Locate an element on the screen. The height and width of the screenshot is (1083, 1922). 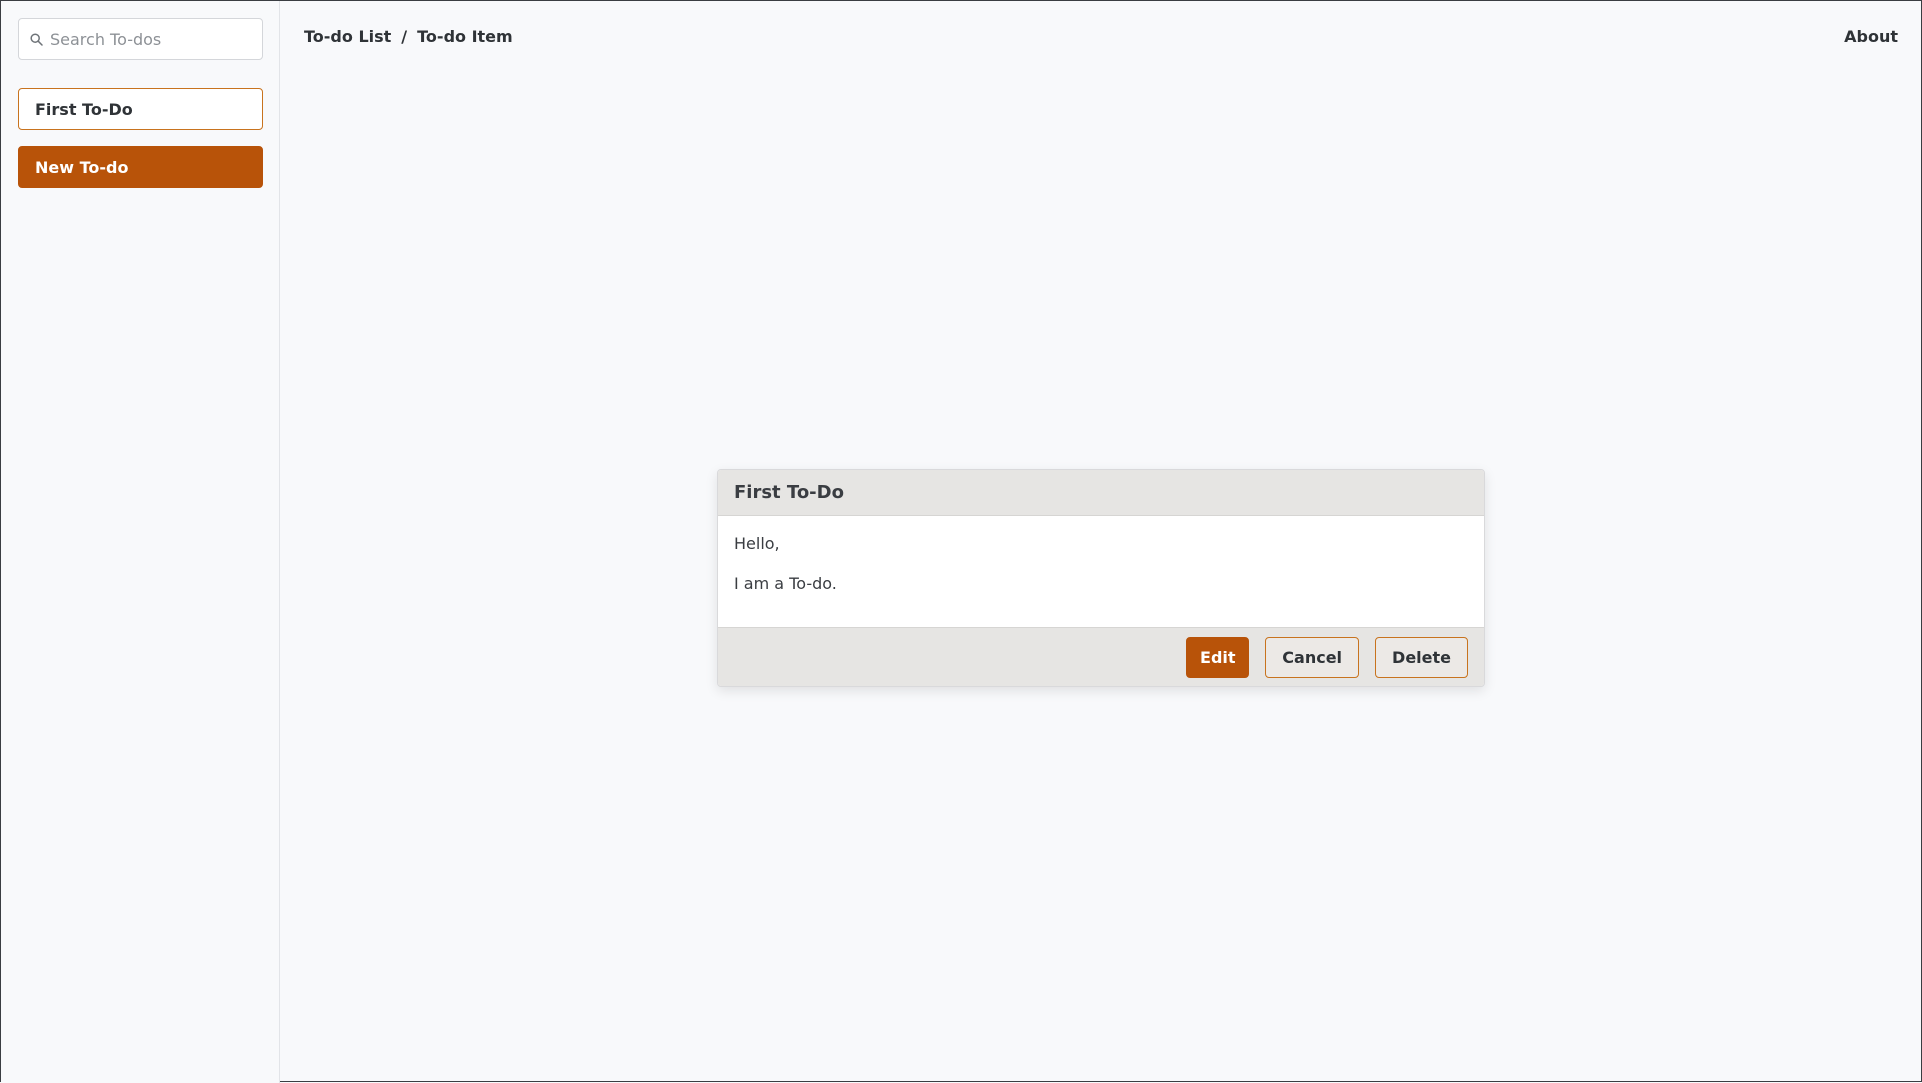
search-box is located at coordinates (140, 39).